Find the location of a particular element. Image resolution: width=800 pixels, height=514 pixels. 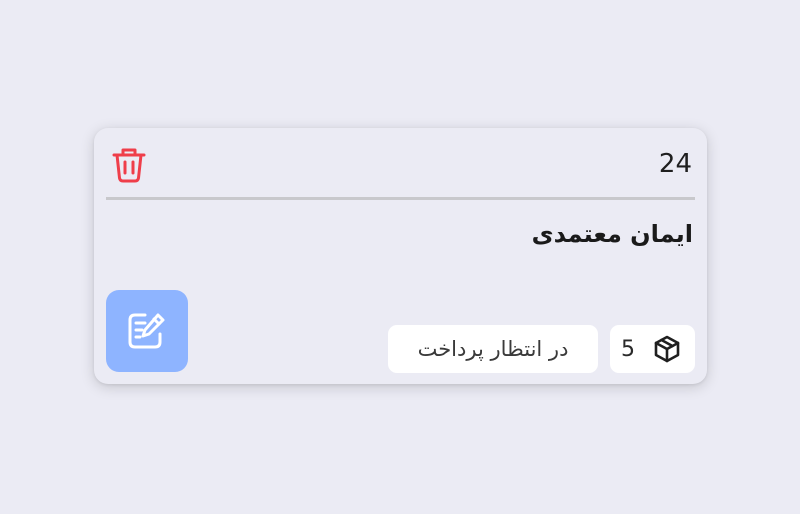

order-number: 24 is located at coordinates (675, 164).